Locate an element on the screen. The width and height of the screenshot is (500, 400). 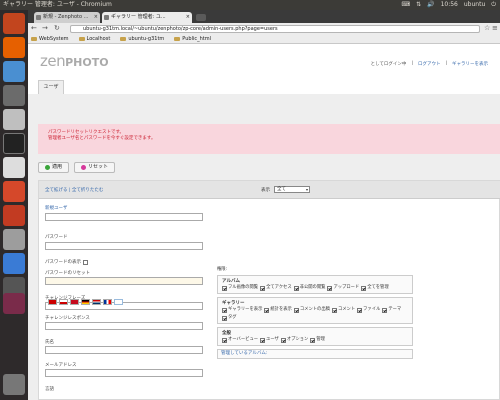
reset-button: リセット is located at coordinates (95, 167).